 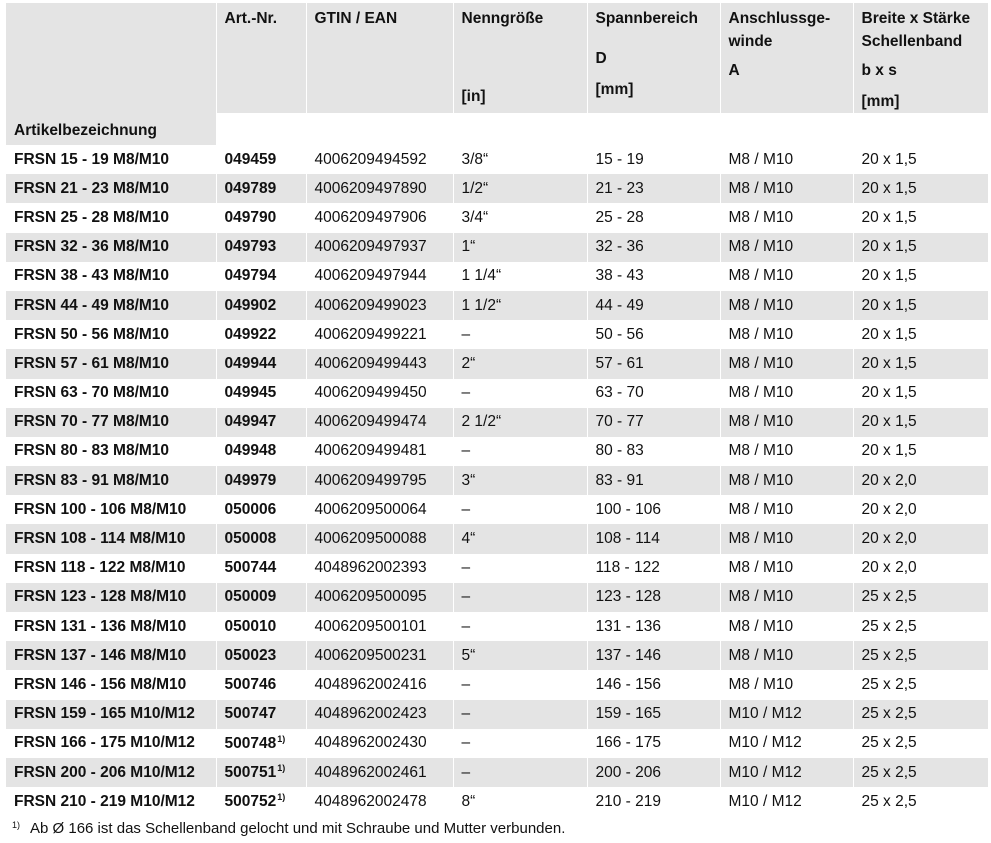 What do you see at coordinates (466, 597) in the screenshot?
I see `cell-nenngroesse-text: –` at bounding box center [466, 597].